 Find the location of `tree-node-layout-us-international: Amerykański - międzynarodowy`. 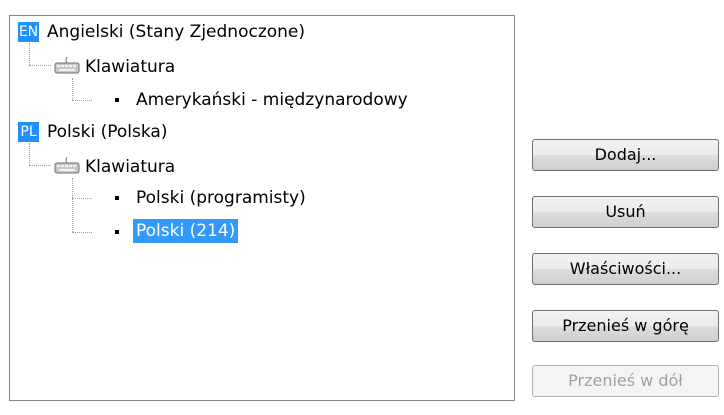

tree-node-layout-us-international: Amerykański - międzynarodowy is located at coordinates (272, 100).